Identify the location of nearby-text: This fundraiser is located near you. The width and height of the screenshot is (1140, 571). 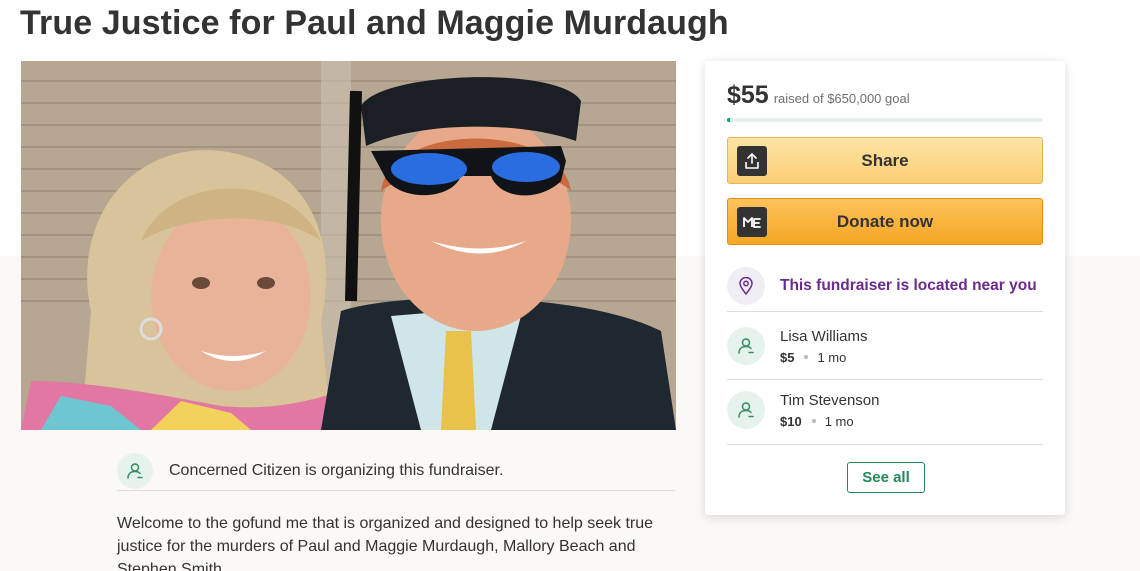
(908, 285).